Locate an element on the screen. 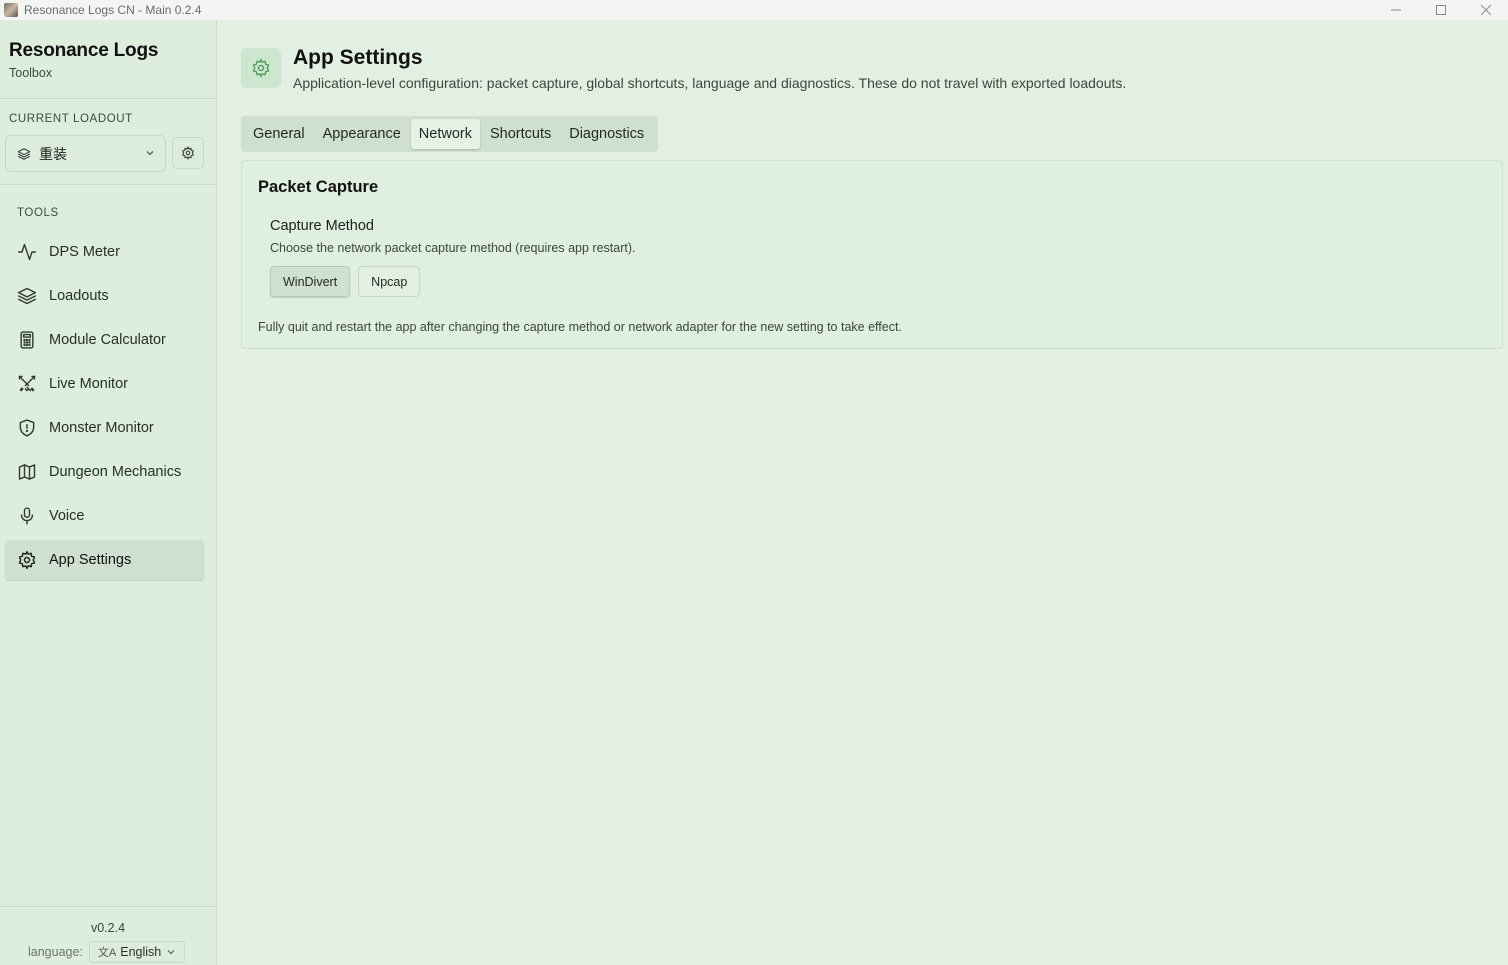 Image resolution: width=1508 pixels, height=965 pixels. sidebar-item-monster-monitor: Monster Monitor is located at coordinates (104, 428).